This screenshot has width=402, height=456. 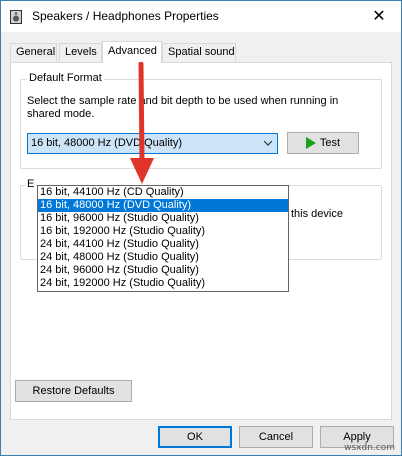 What do you see at coordinates (163, 283) in the screenshot?
I see `dropdown-option: 24 bit, 192000 Hz (Studio Quality)` at bounding box center [163, 283].